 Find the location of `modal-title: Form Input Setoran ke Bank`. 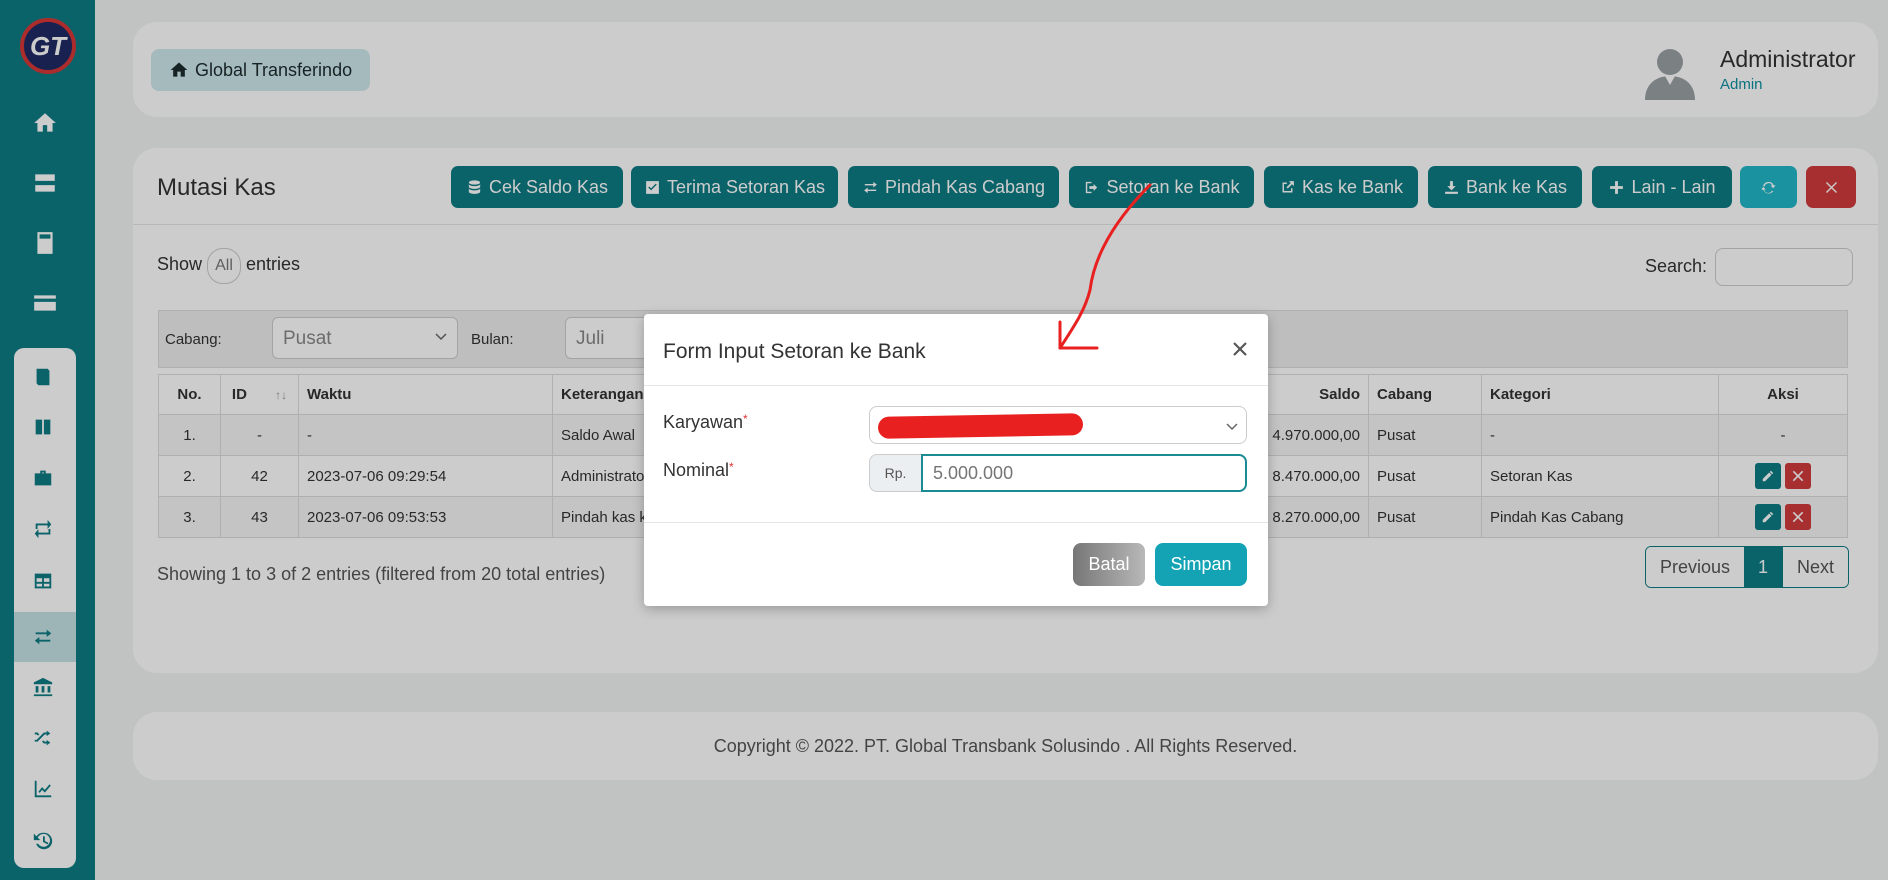

modal-title: Form Input Setoran ke Bank is located at coordinates (794, 351).